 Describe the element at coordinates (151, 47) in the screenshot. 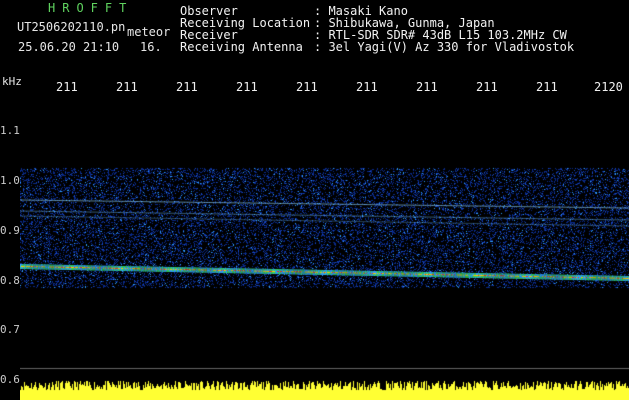

I see `count-label: 16.` at that location.